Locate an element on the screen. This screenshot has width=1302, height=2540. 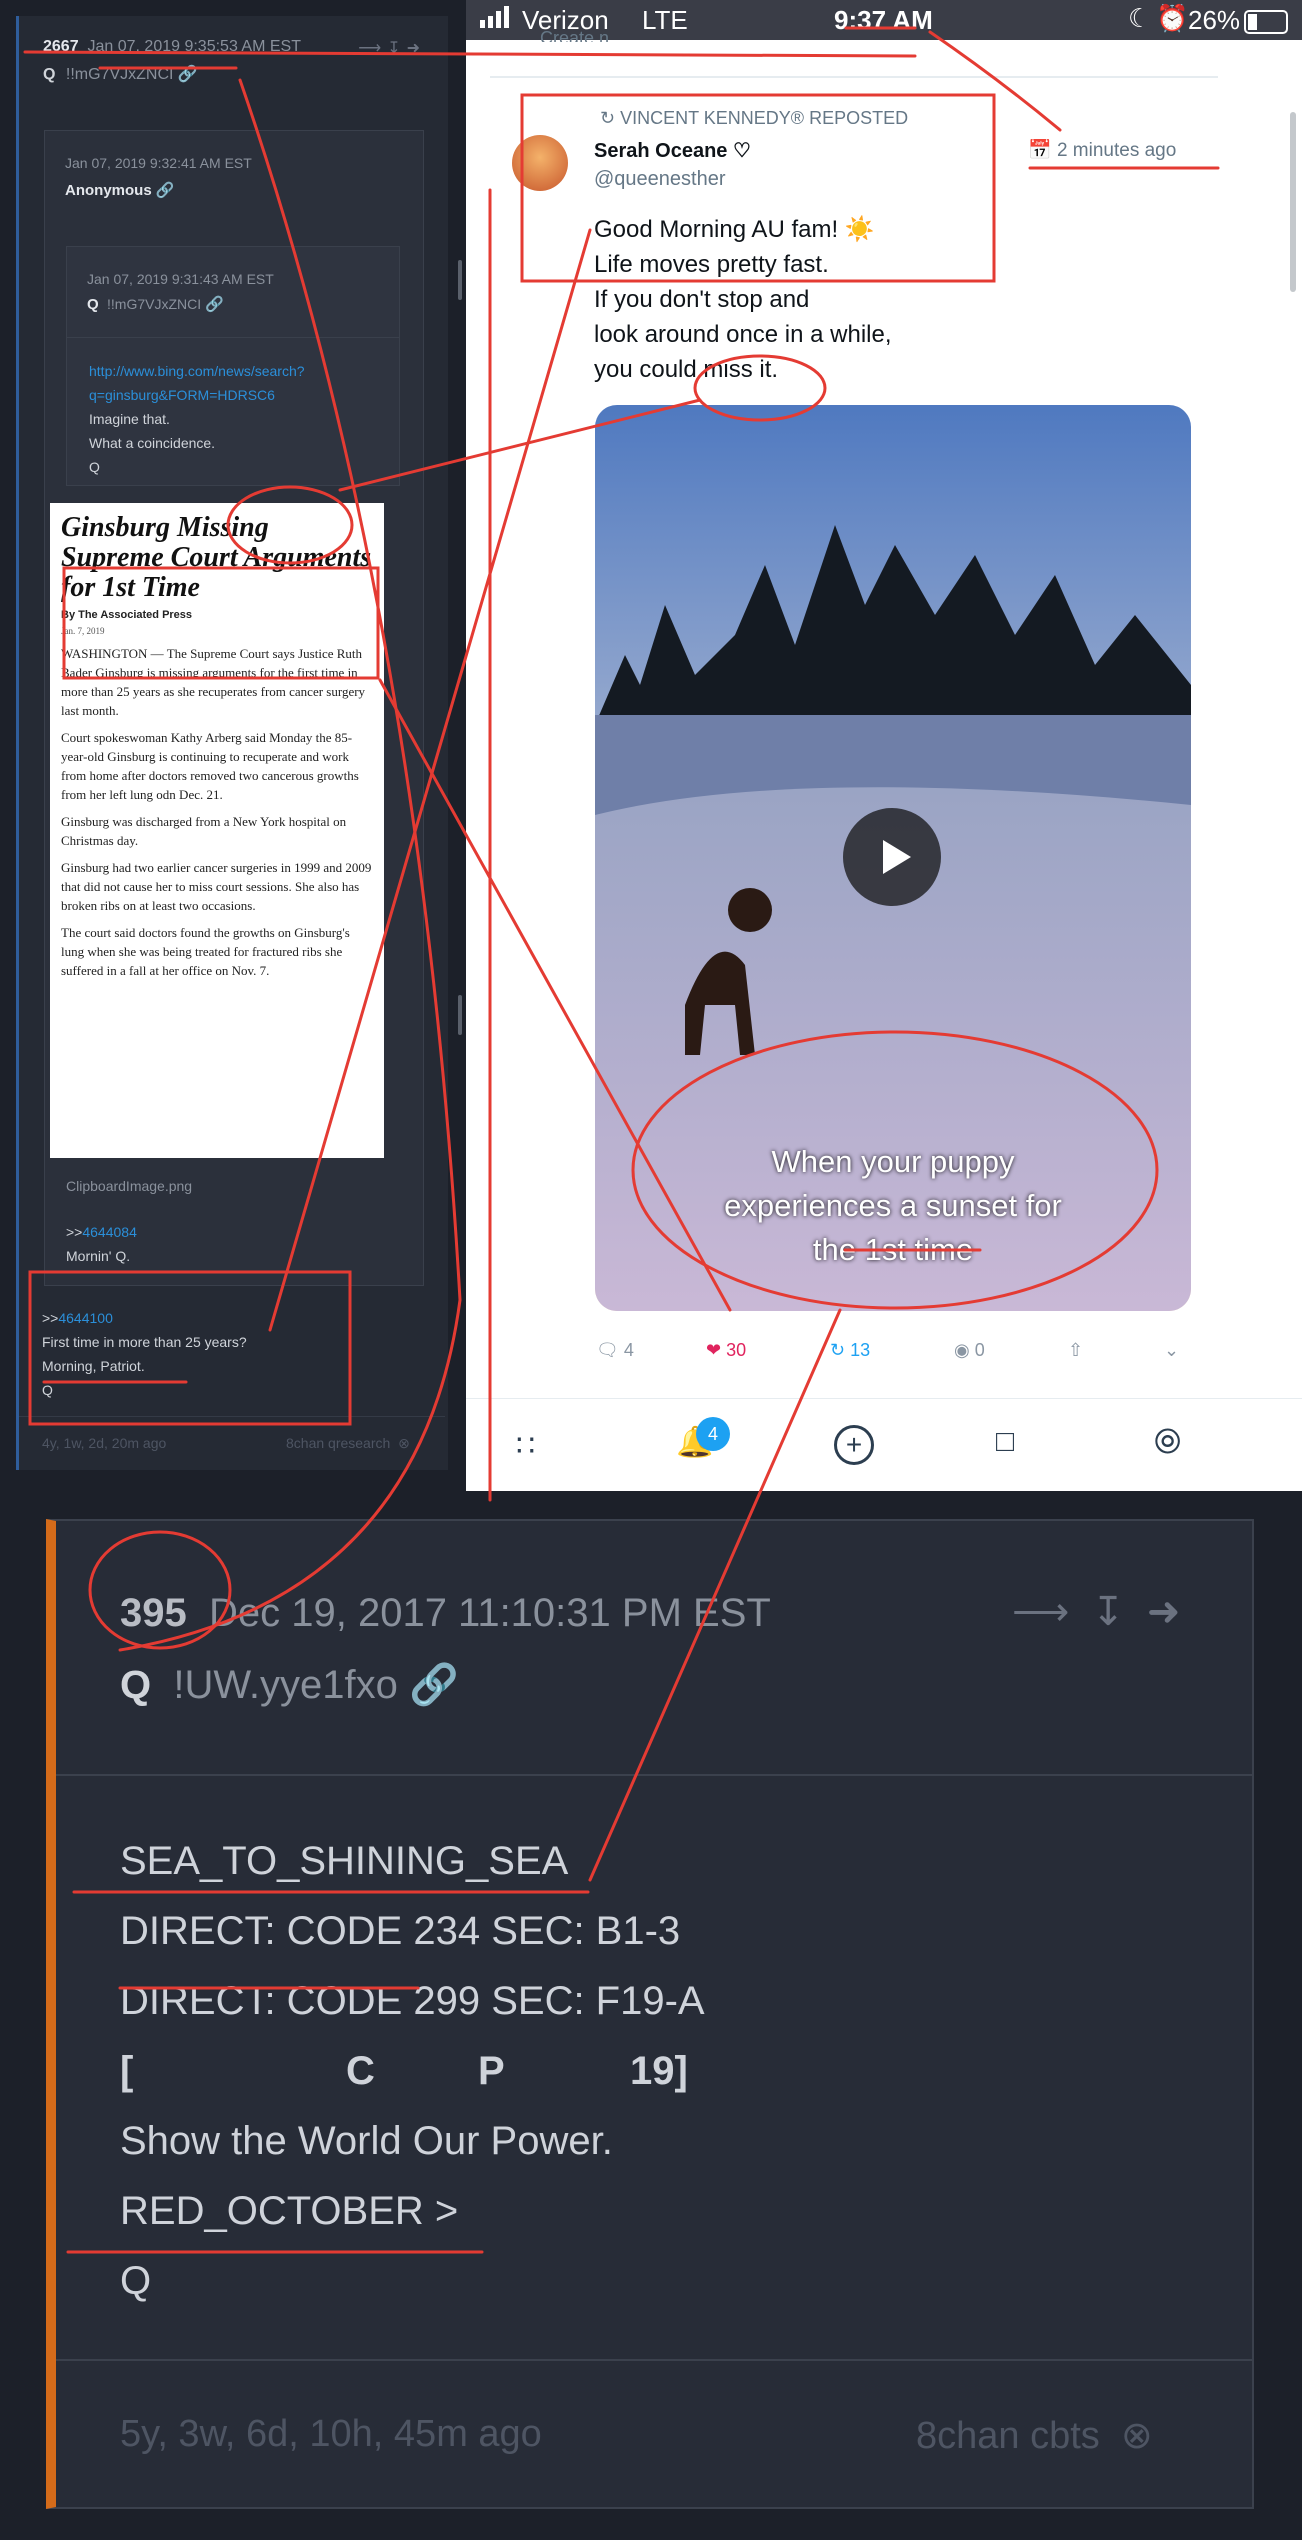
messages-icon: □ is located at coordinates (1005, 1442).